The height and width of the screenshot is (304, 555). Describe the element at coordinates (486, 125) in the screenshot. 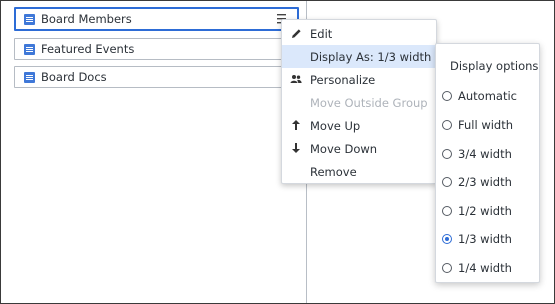

I see `option-label: Full width` at that location.